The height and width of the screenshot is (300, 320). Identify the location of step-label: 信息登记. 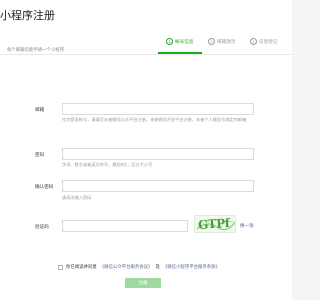
(268, 41).